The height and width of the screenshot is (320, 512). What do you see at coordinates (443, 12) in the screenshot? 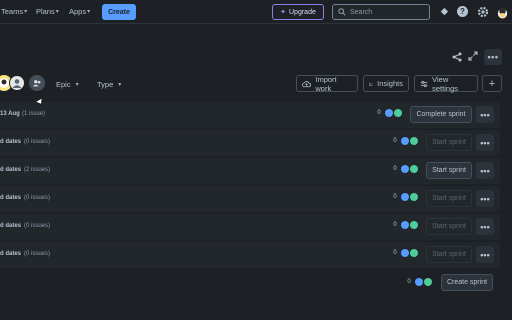
I see `notifications-icon` at bounding box center [443, 12].